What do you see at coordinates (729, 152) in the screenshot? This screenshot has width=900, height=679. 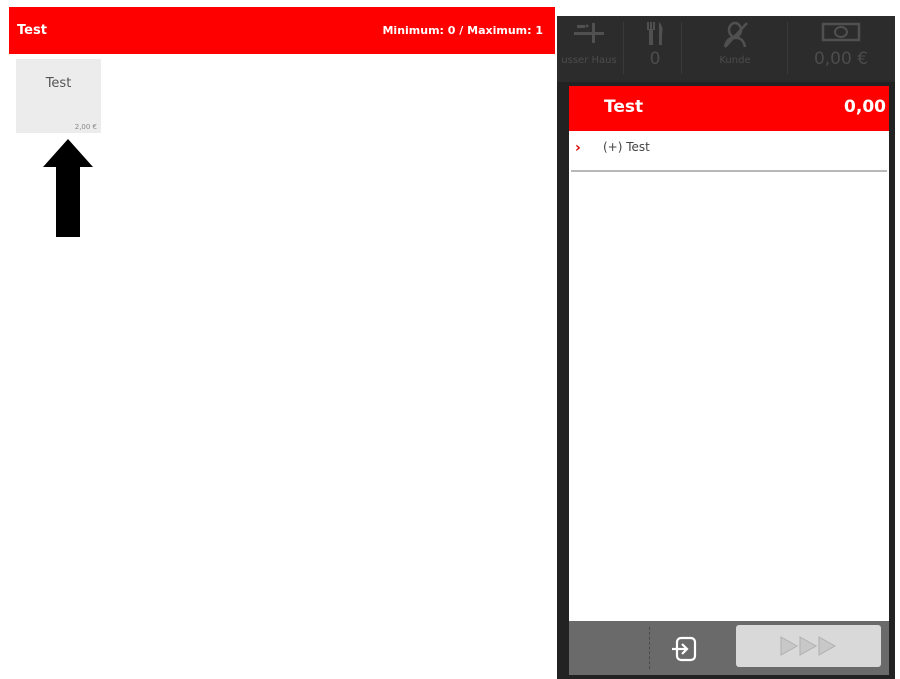 I see `order-item-row: › (+) Test` at bounding box center [729, 152].